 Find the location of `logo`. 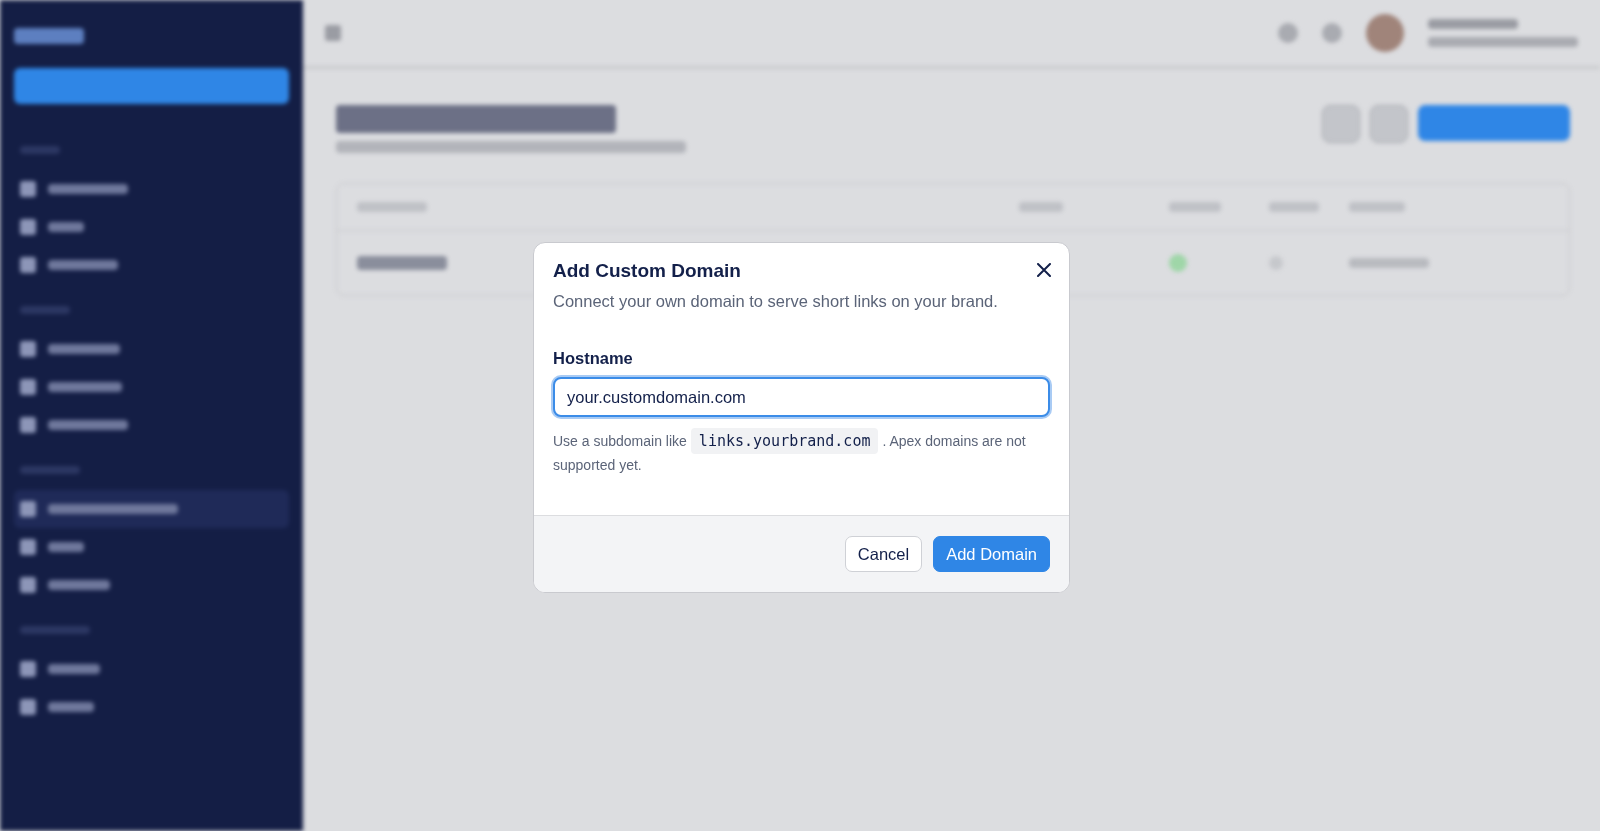

logo is located at coordinates (49, 36).